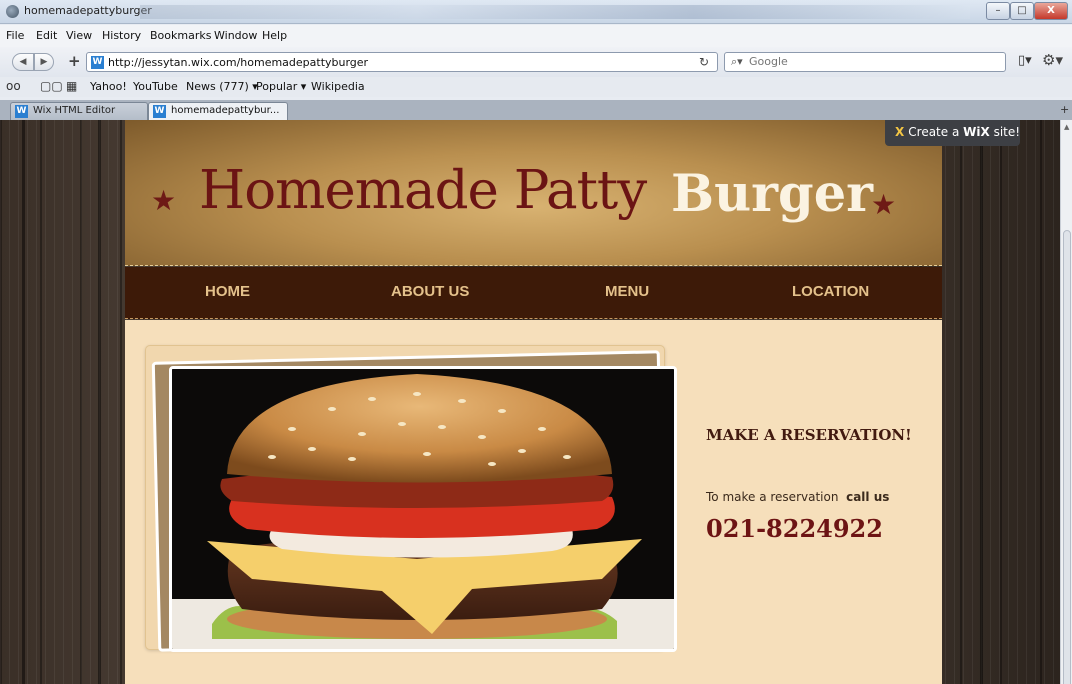 The height and width of the screenshot is (684, 1072). Describe the element at coordinates (868, 497) in the screenshot. I see `call-us-label: call us` at that location.